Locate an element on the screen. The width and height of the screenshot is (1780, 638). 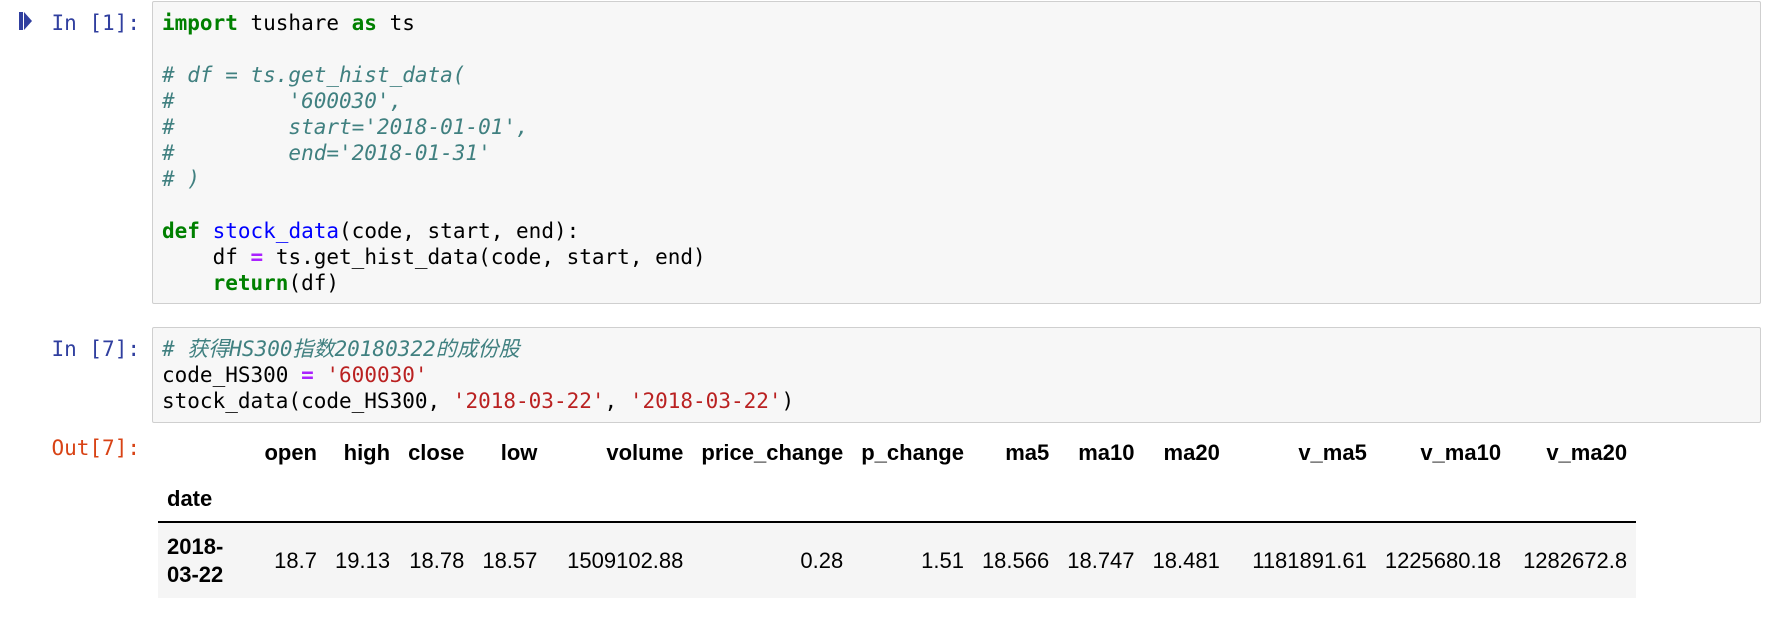
code-token: ts.get_hist_data(code, start, end) is located at coordinates (484, 257).